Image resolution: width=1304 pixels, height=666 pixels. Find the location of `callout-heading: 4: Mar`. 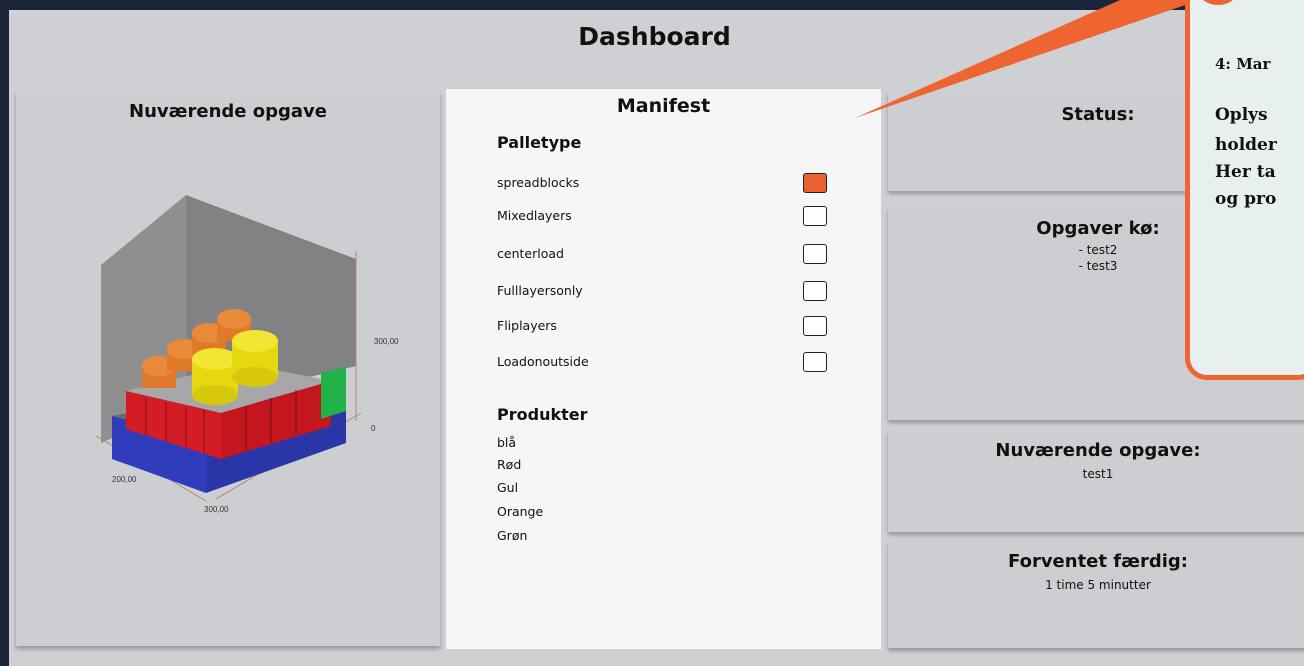

callout-heading: 4: Mar is located at coordinates (1243, 64).